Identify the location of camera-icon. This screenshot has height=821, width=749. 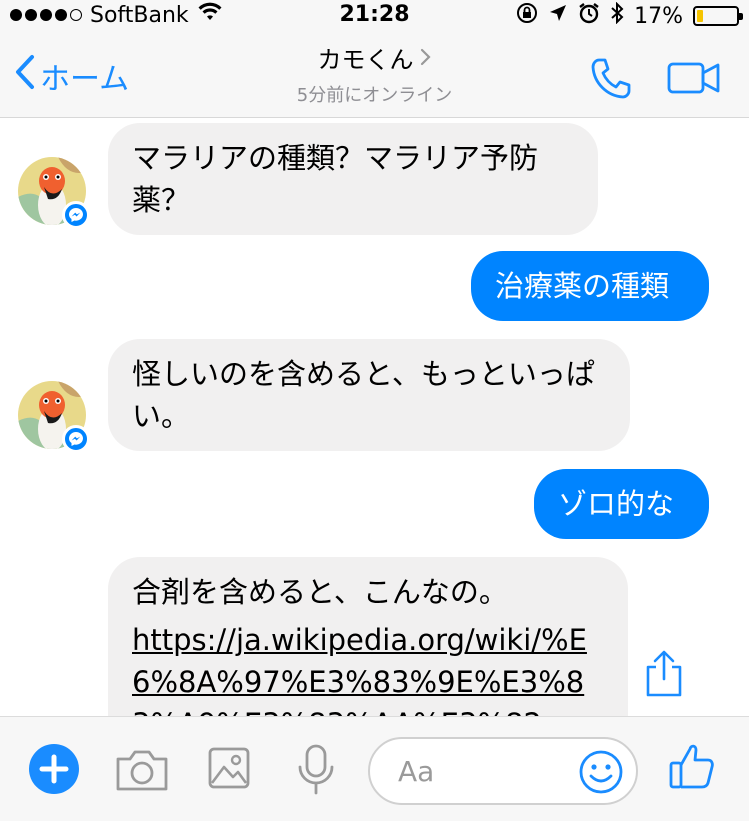
(142, 773).